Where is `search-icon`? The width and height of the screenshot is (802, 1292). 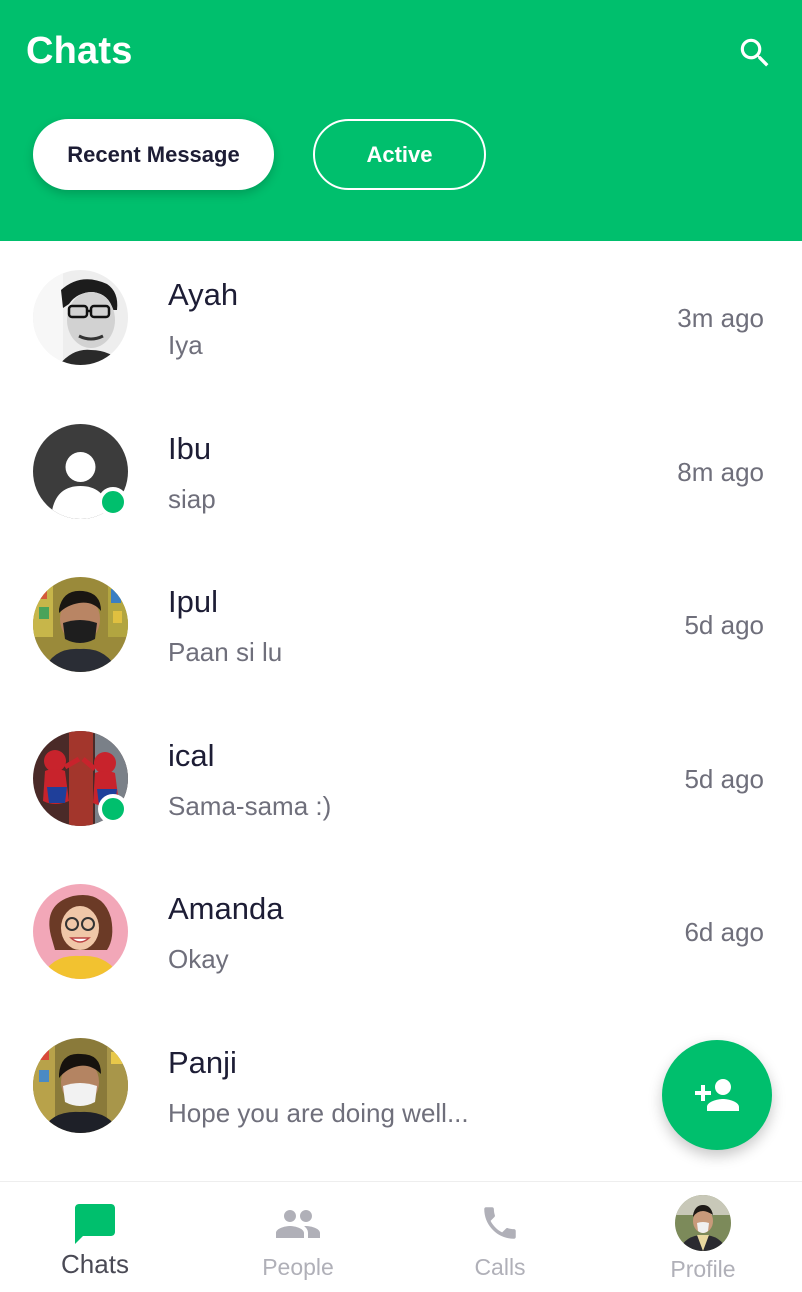
search-icon is located at coordinates (754, 52).